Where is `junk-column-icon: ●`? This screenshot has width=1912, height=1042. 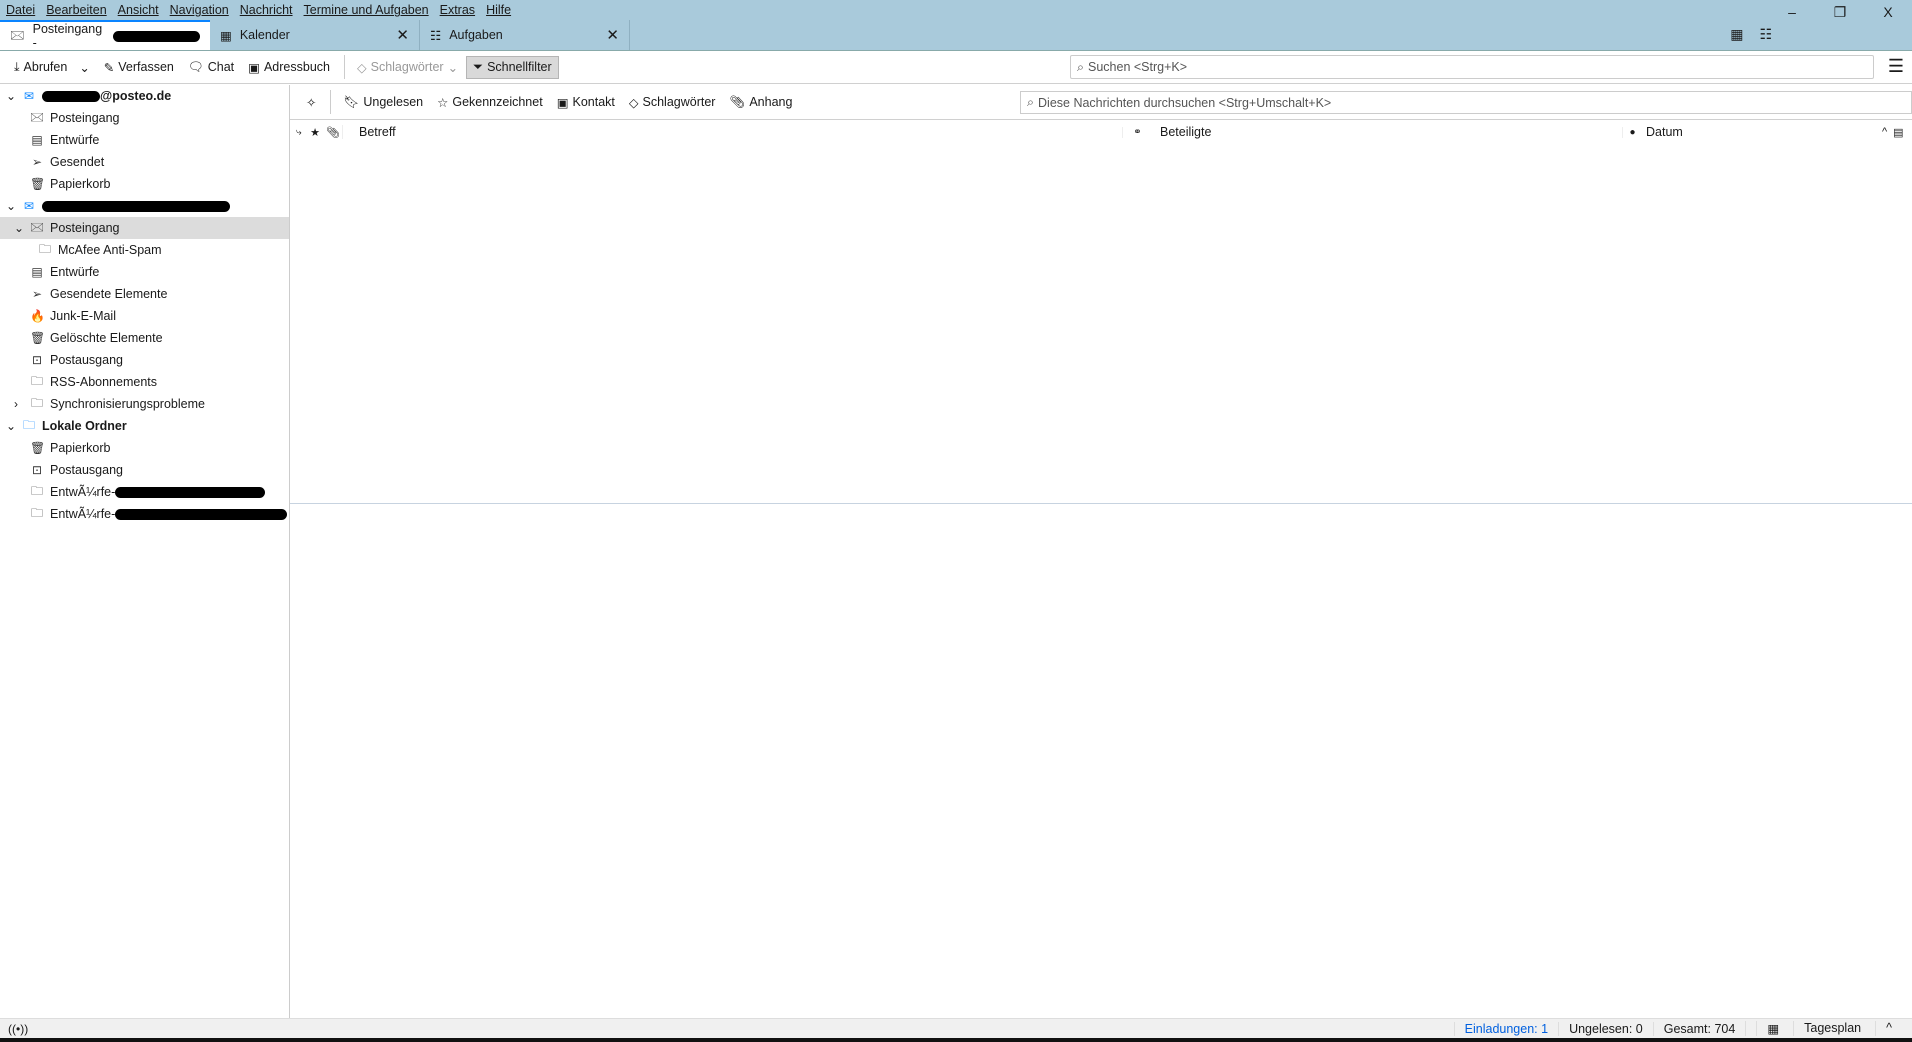
junk-column-icon: ● is located at coordinates (1632, 132).